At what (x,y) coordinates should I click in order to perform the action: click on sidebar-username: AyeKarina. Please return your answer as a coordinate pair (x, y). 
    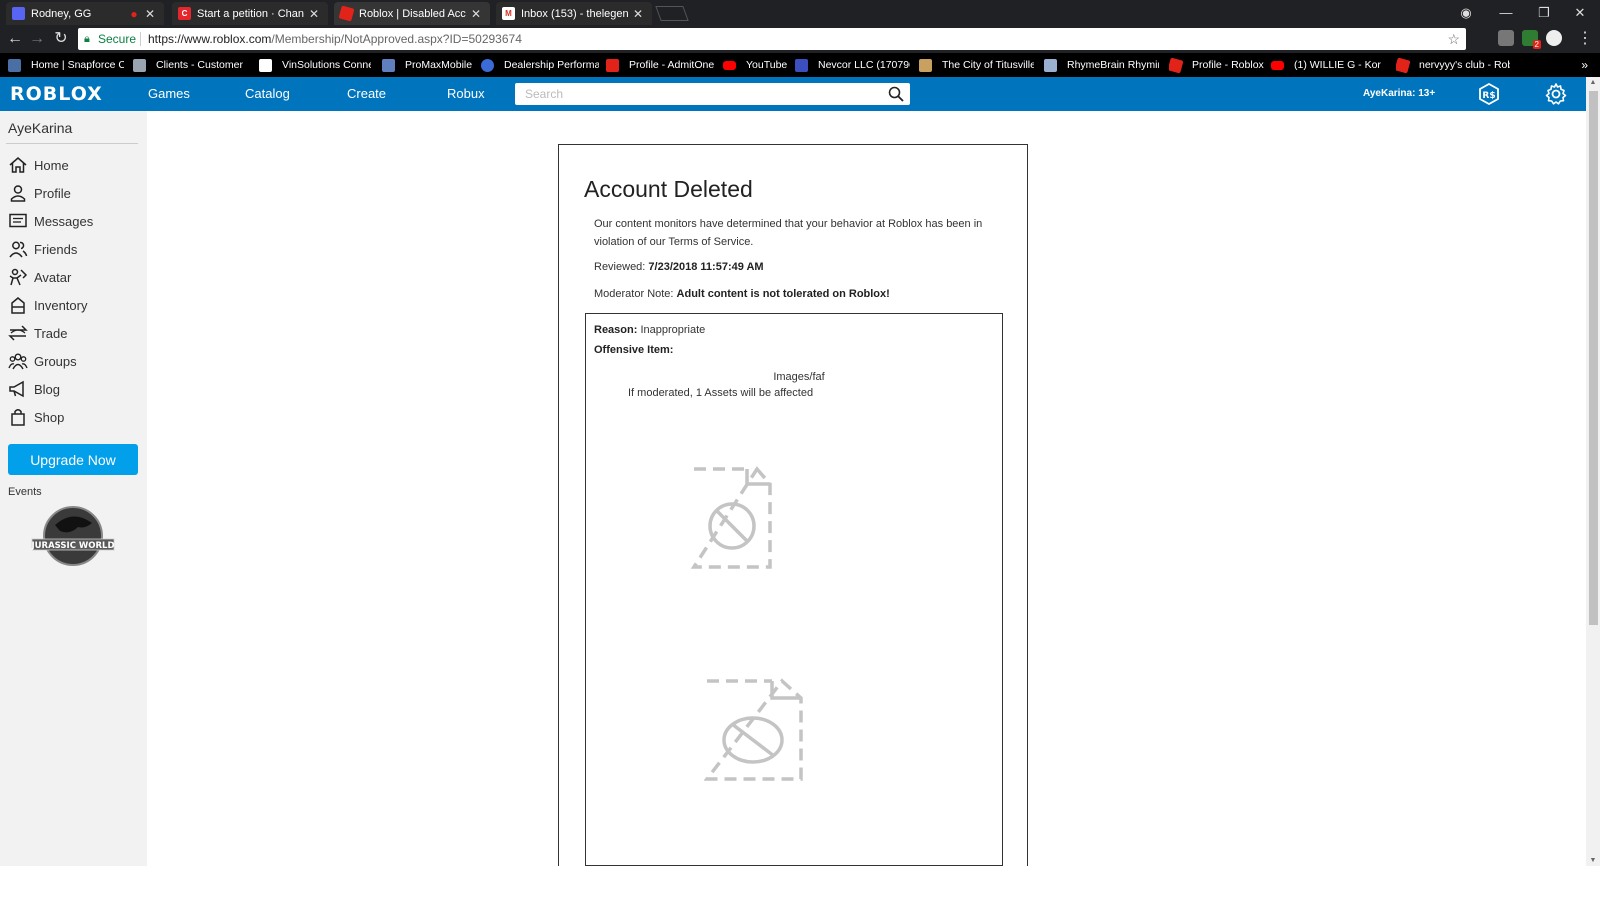
    Looking at the image, I should click on (40, 128).